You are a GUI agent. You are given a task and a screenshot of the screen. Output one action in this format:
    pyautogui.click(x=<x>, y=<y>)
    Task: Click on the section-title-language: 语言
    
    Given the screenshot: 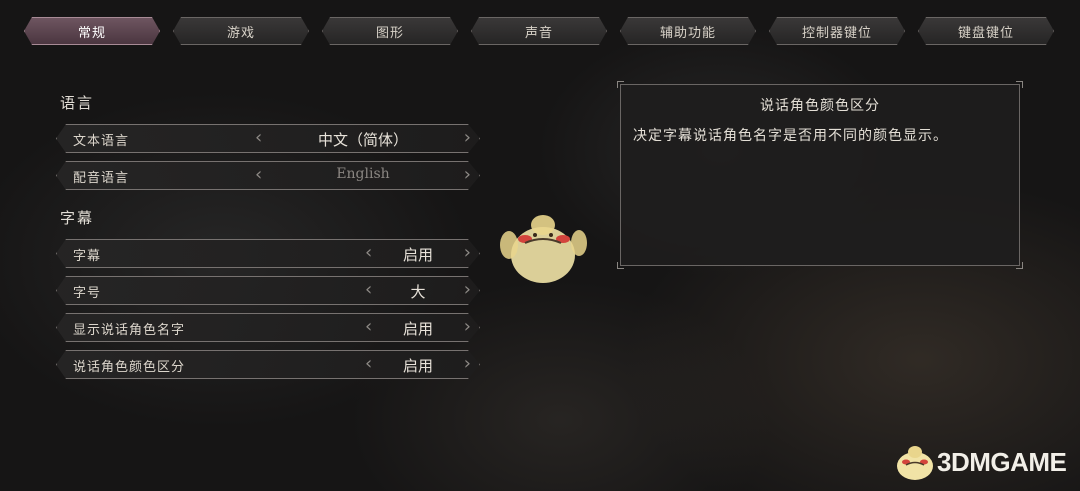 What is the action you would take?
    pyautogui.click(x=77, y=103)
    